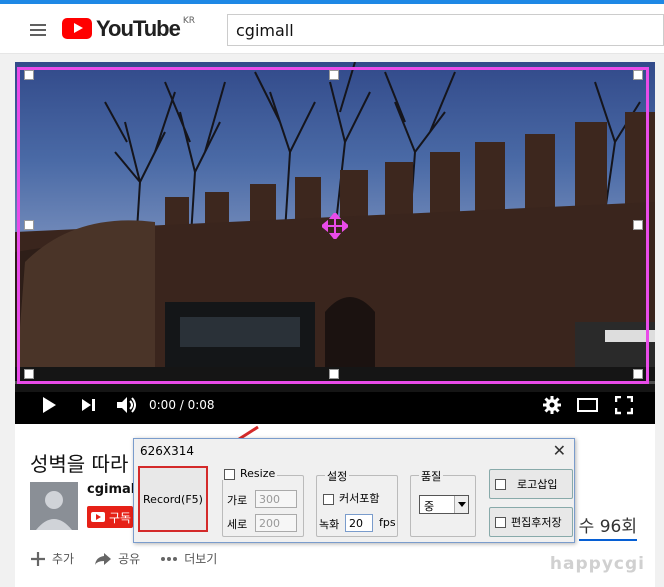 Image resolution: width=664 pixels, height=587 pixels. What do you see at coordinates (29, 75) in the screenshot?
I see `resize-handle-top-left` at bounding box center [29, 75].